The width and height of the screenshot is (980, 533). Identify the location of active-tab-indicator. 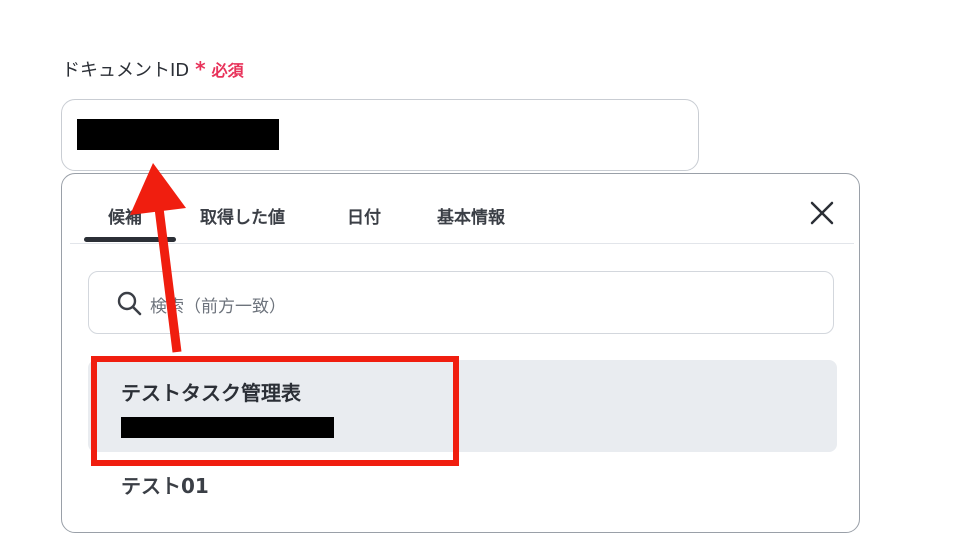
(130, 239).